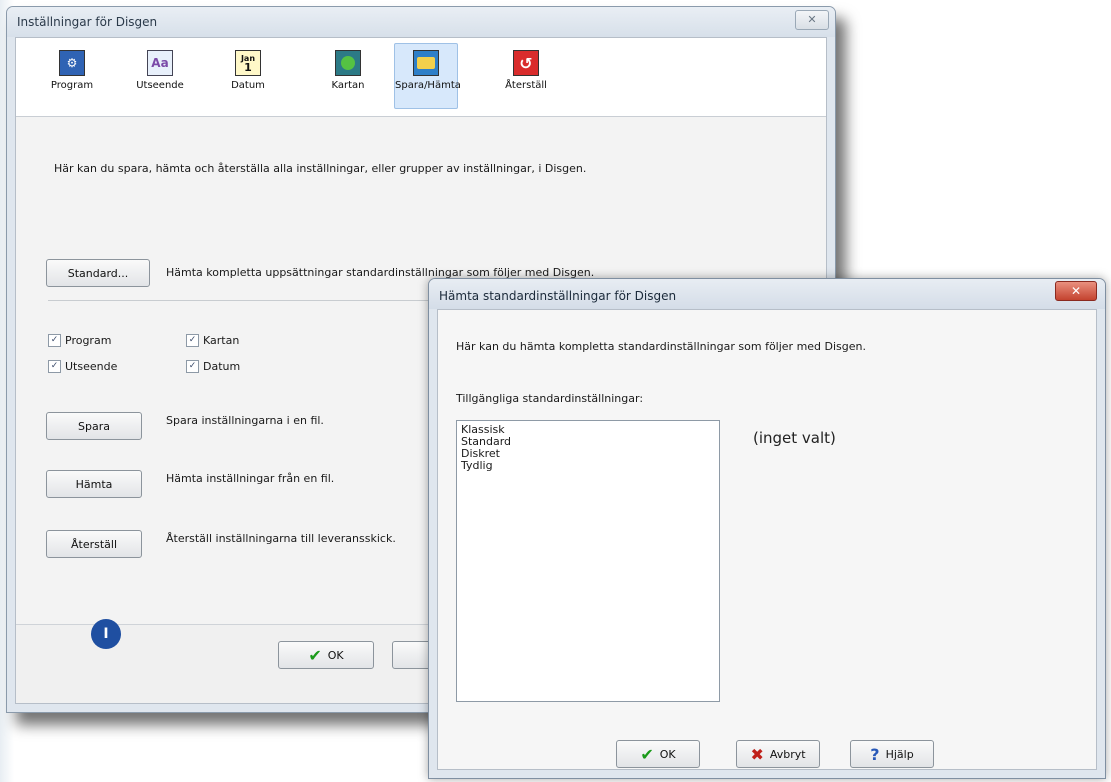  I want to click on close-button: ✕, so click(812, 20).